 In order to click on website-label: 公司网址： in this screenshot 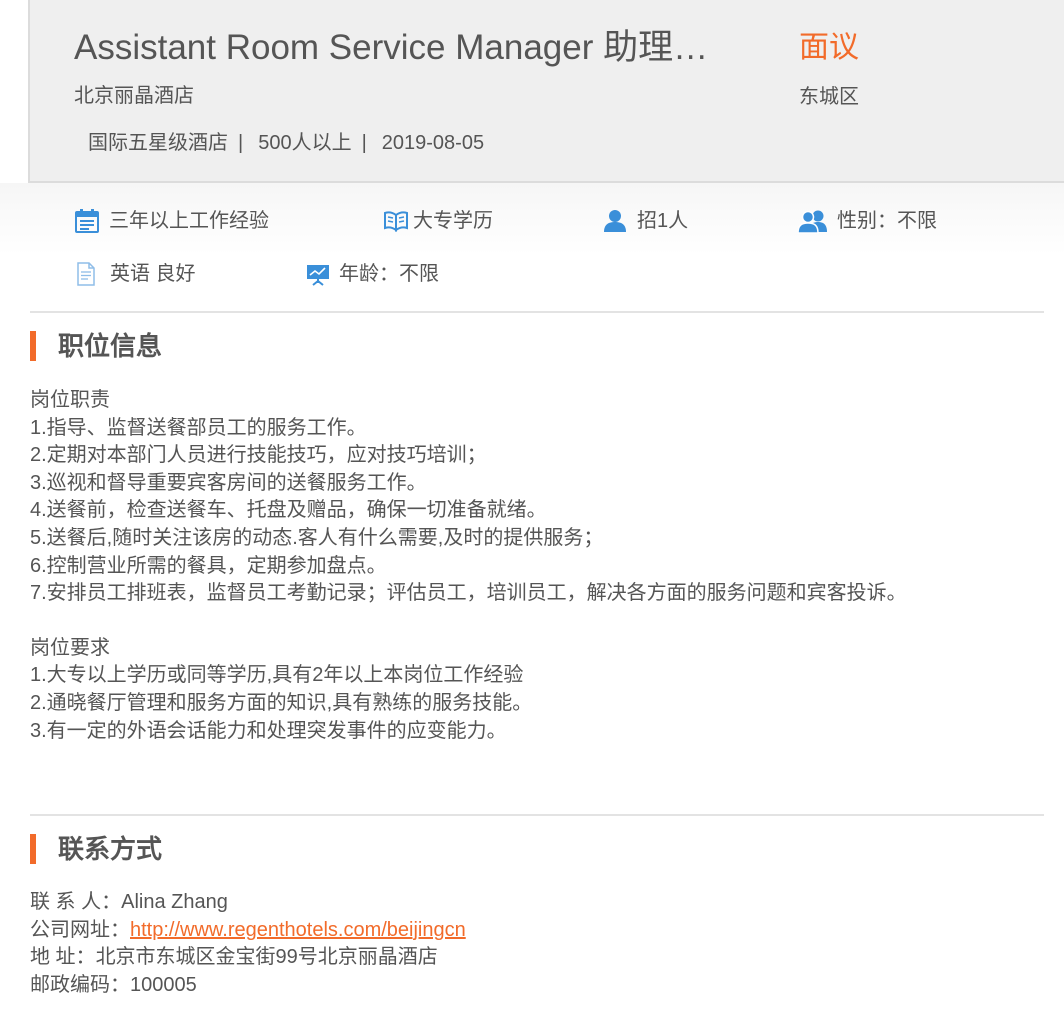, I will do `click(80, 929)`.